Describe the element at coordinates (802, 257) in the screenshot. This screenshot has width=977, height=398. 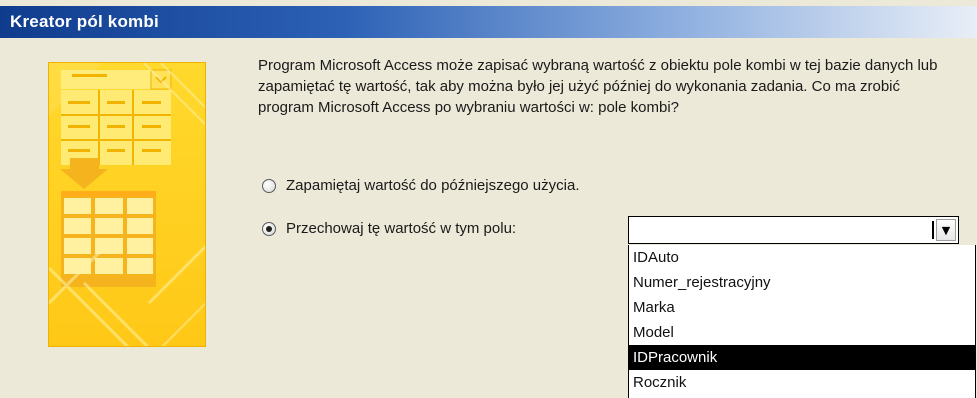
I see `dropdown-item-idauto: IDAuto` at that location.